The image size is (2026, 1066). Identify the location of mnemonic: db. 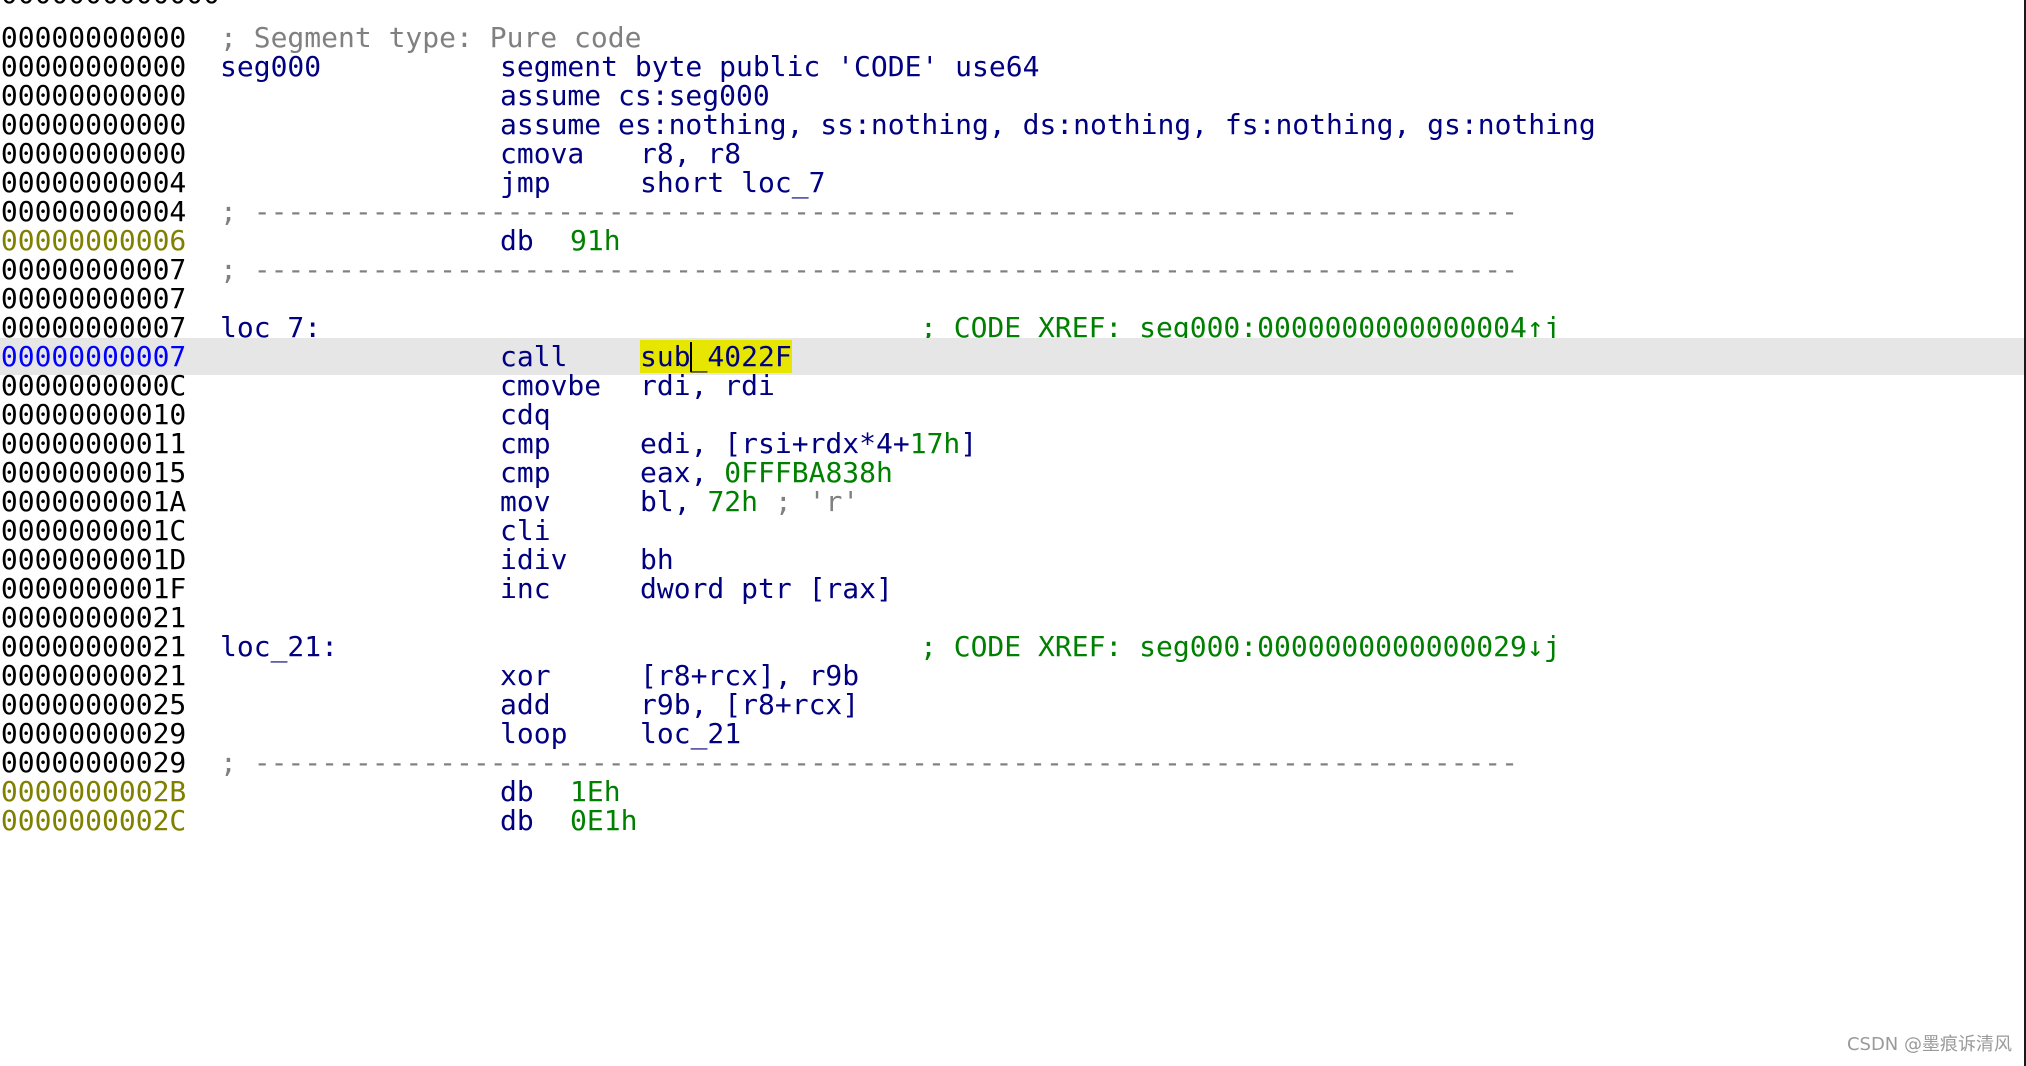
(517, 820).